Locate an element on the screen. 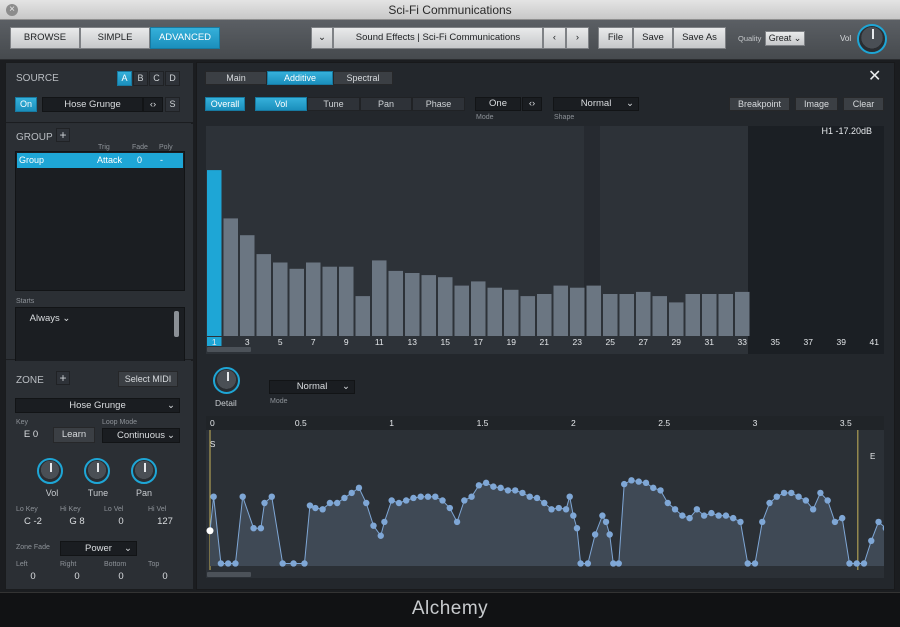 Image resolution: width=900 pixels, height=627 pixels. bottom-field: 0 is located at coordinates (121, 578).